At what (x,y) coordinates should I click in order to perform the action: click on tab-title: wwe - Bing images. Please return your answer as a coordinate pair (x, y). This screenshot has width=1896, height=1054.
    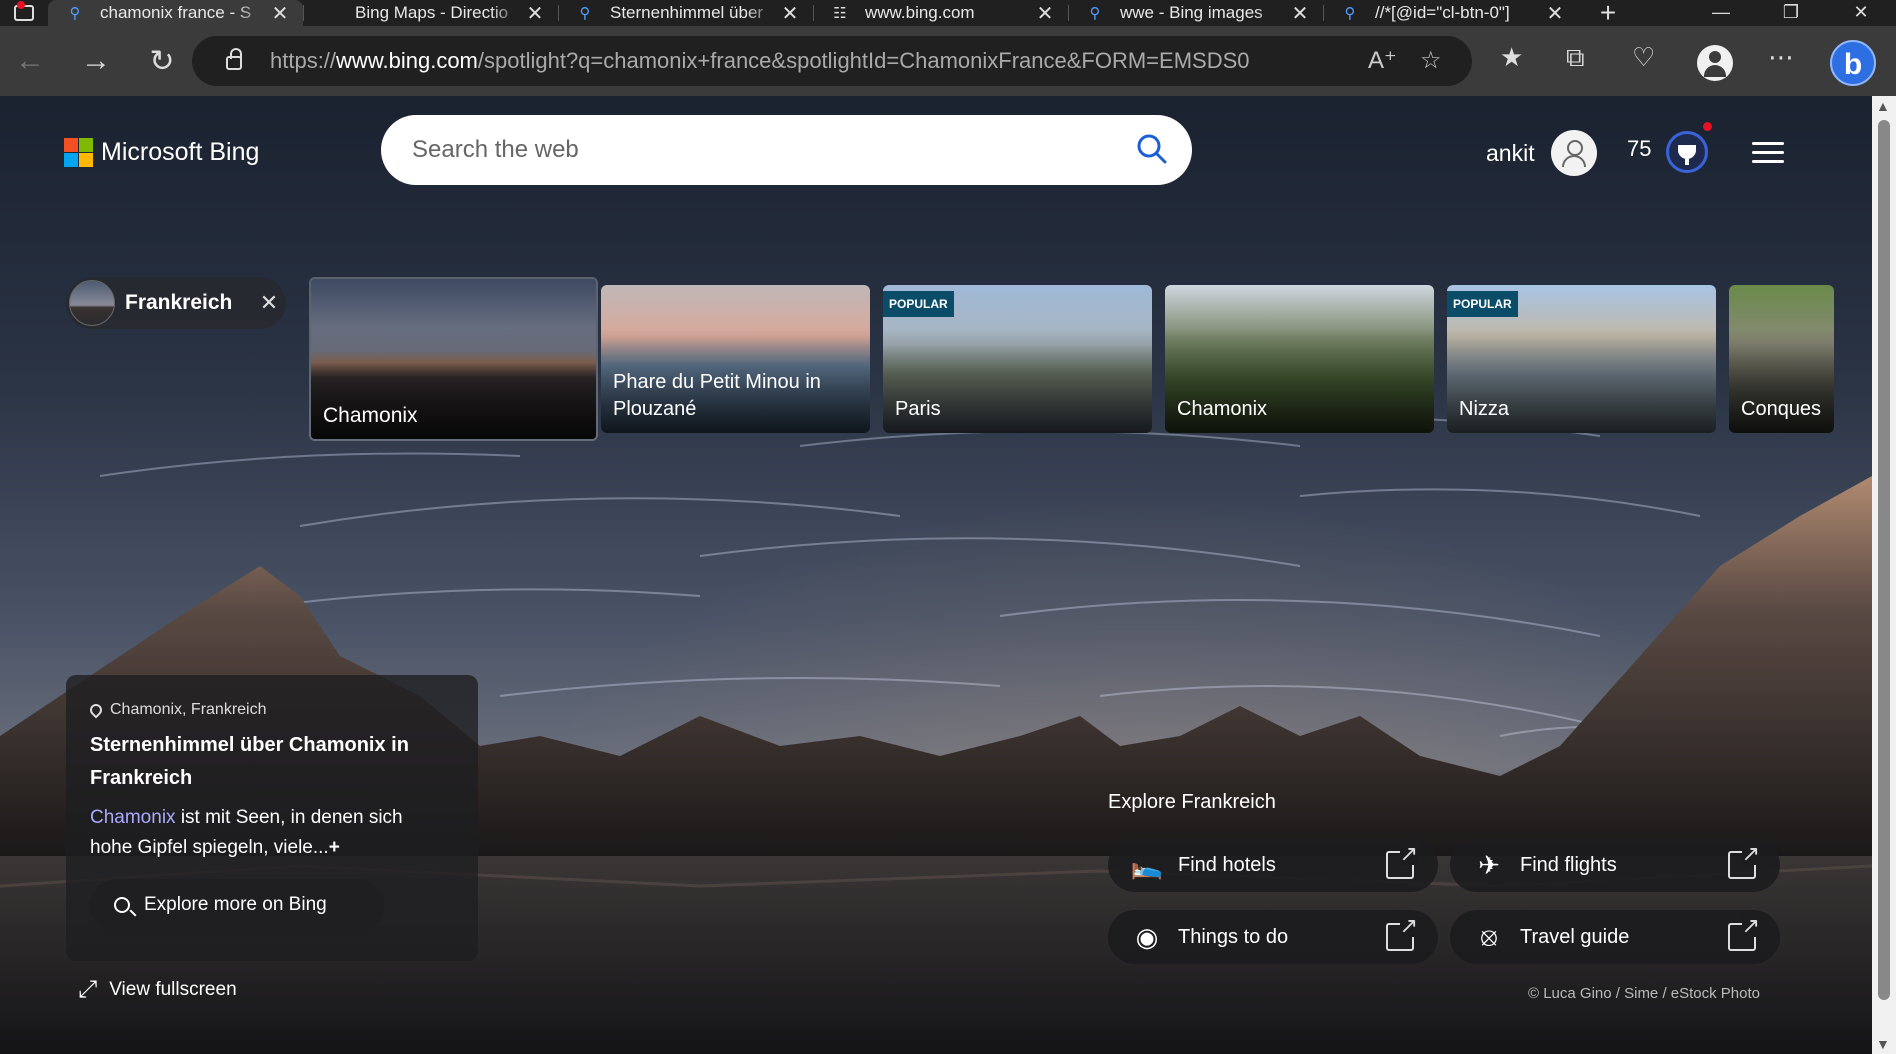
    Looking at the image, I should click on (1191, 12).